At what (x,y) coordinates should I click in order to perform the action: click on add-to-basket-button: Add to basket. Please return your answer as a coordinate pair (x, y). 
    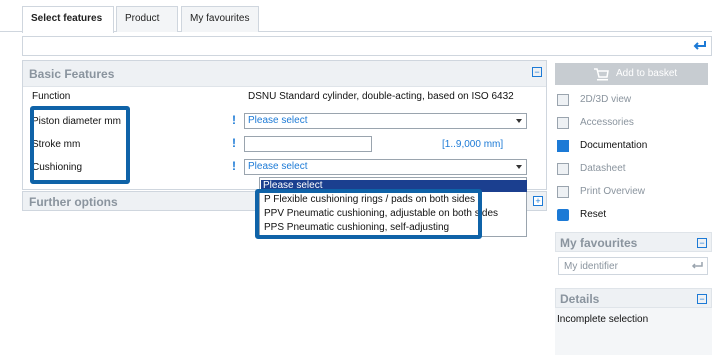
    Looking at the image, I should click on (631, 74).